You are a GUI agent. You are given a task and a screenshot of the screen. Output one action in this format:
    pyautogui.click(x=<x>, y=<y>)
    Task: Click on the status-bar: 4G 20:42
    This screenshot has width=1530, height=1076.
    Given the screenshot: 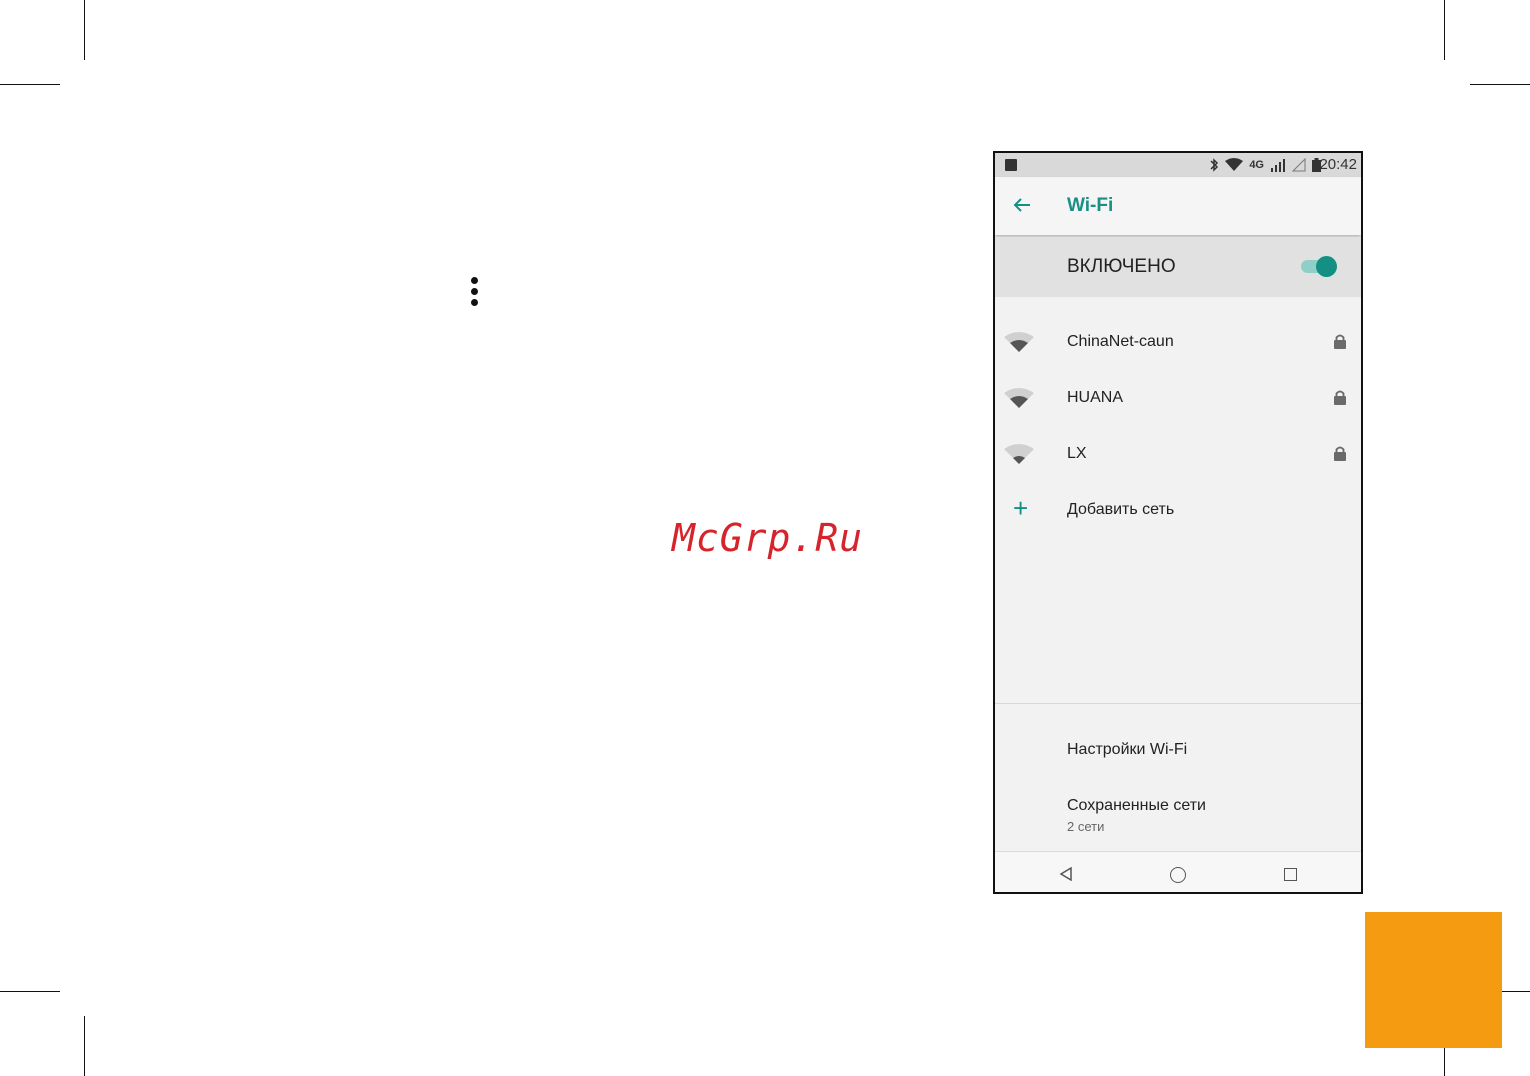 What is the action you would take?
    pyautogui.click(x=1178, y=165)
    